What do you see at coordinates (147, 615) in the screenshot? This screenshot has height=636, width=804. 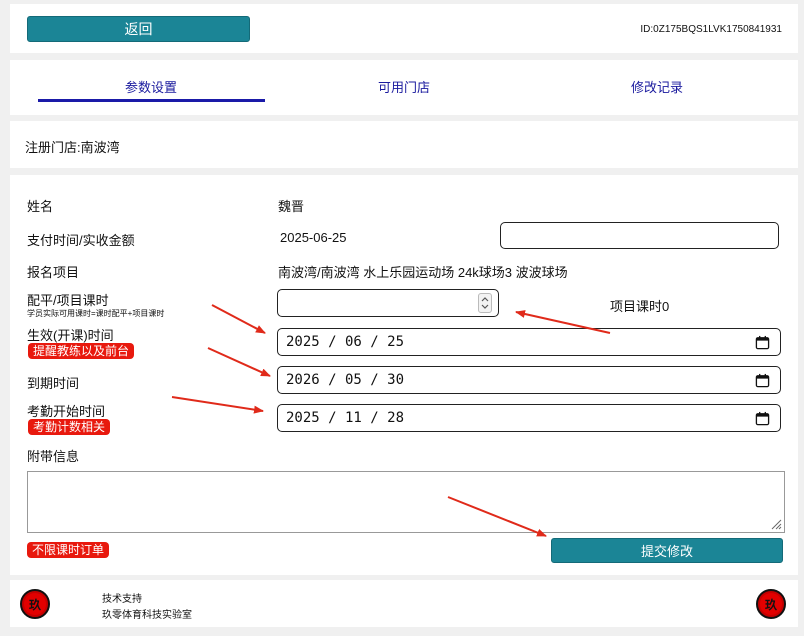 I see `lab-name: 玖零体育科技实验室` at bounding box center [147, 615].